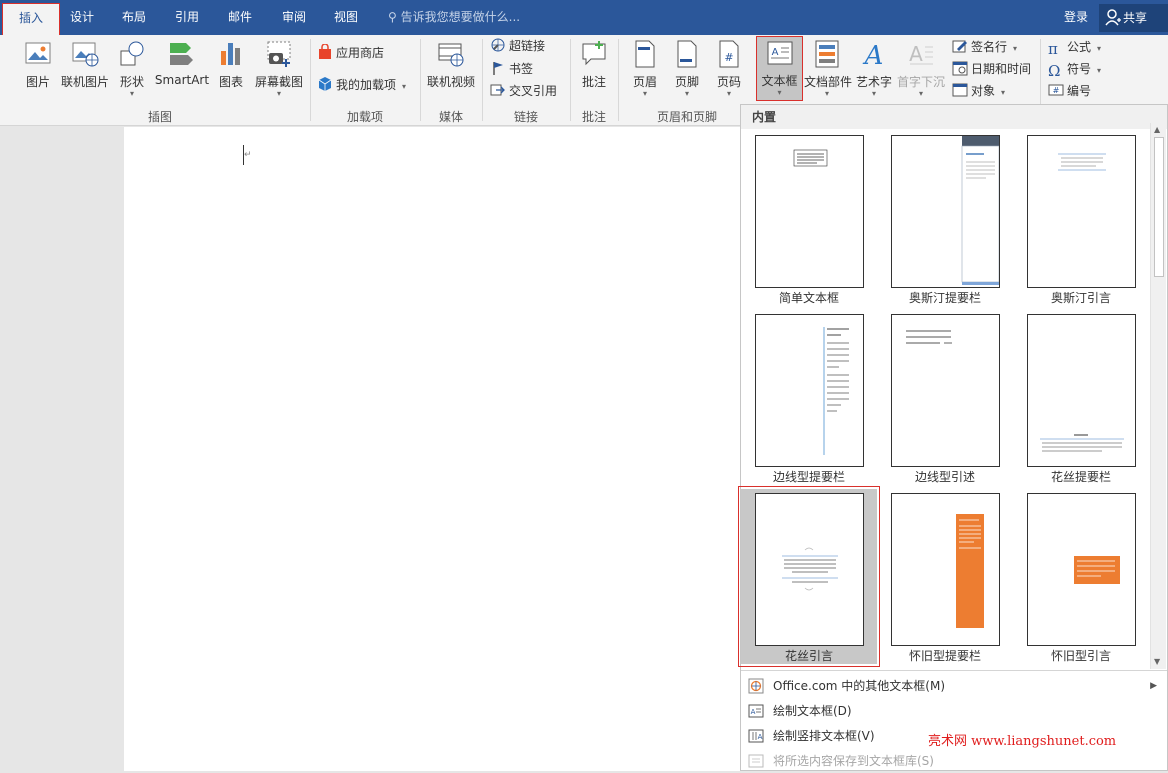  Describe the element at coordinates (729, 54) in the screenshot. I see `page-number-icon: #` at that location.